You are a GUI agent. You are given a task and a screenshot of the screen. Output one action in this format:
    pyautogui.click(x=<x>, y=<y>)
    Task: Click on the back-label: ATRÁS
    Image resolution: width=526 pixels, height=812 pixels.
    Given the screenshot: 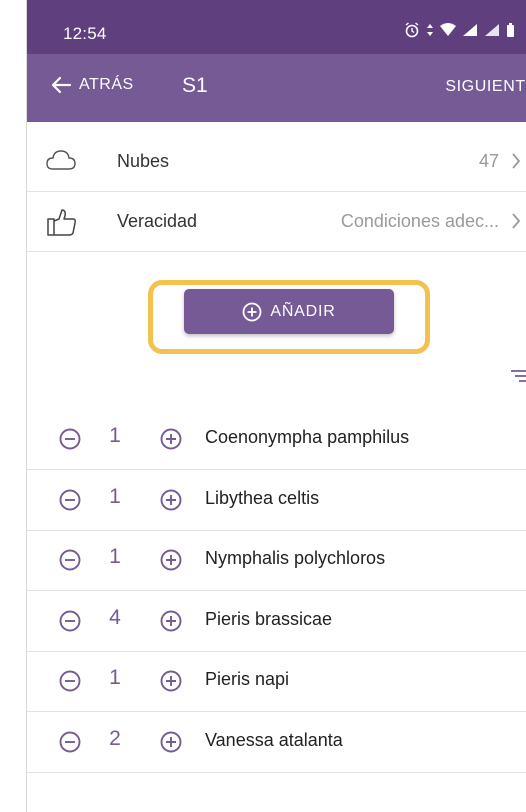 What is the action you would take?
    pyautogui.click(x=106, y=84)
    